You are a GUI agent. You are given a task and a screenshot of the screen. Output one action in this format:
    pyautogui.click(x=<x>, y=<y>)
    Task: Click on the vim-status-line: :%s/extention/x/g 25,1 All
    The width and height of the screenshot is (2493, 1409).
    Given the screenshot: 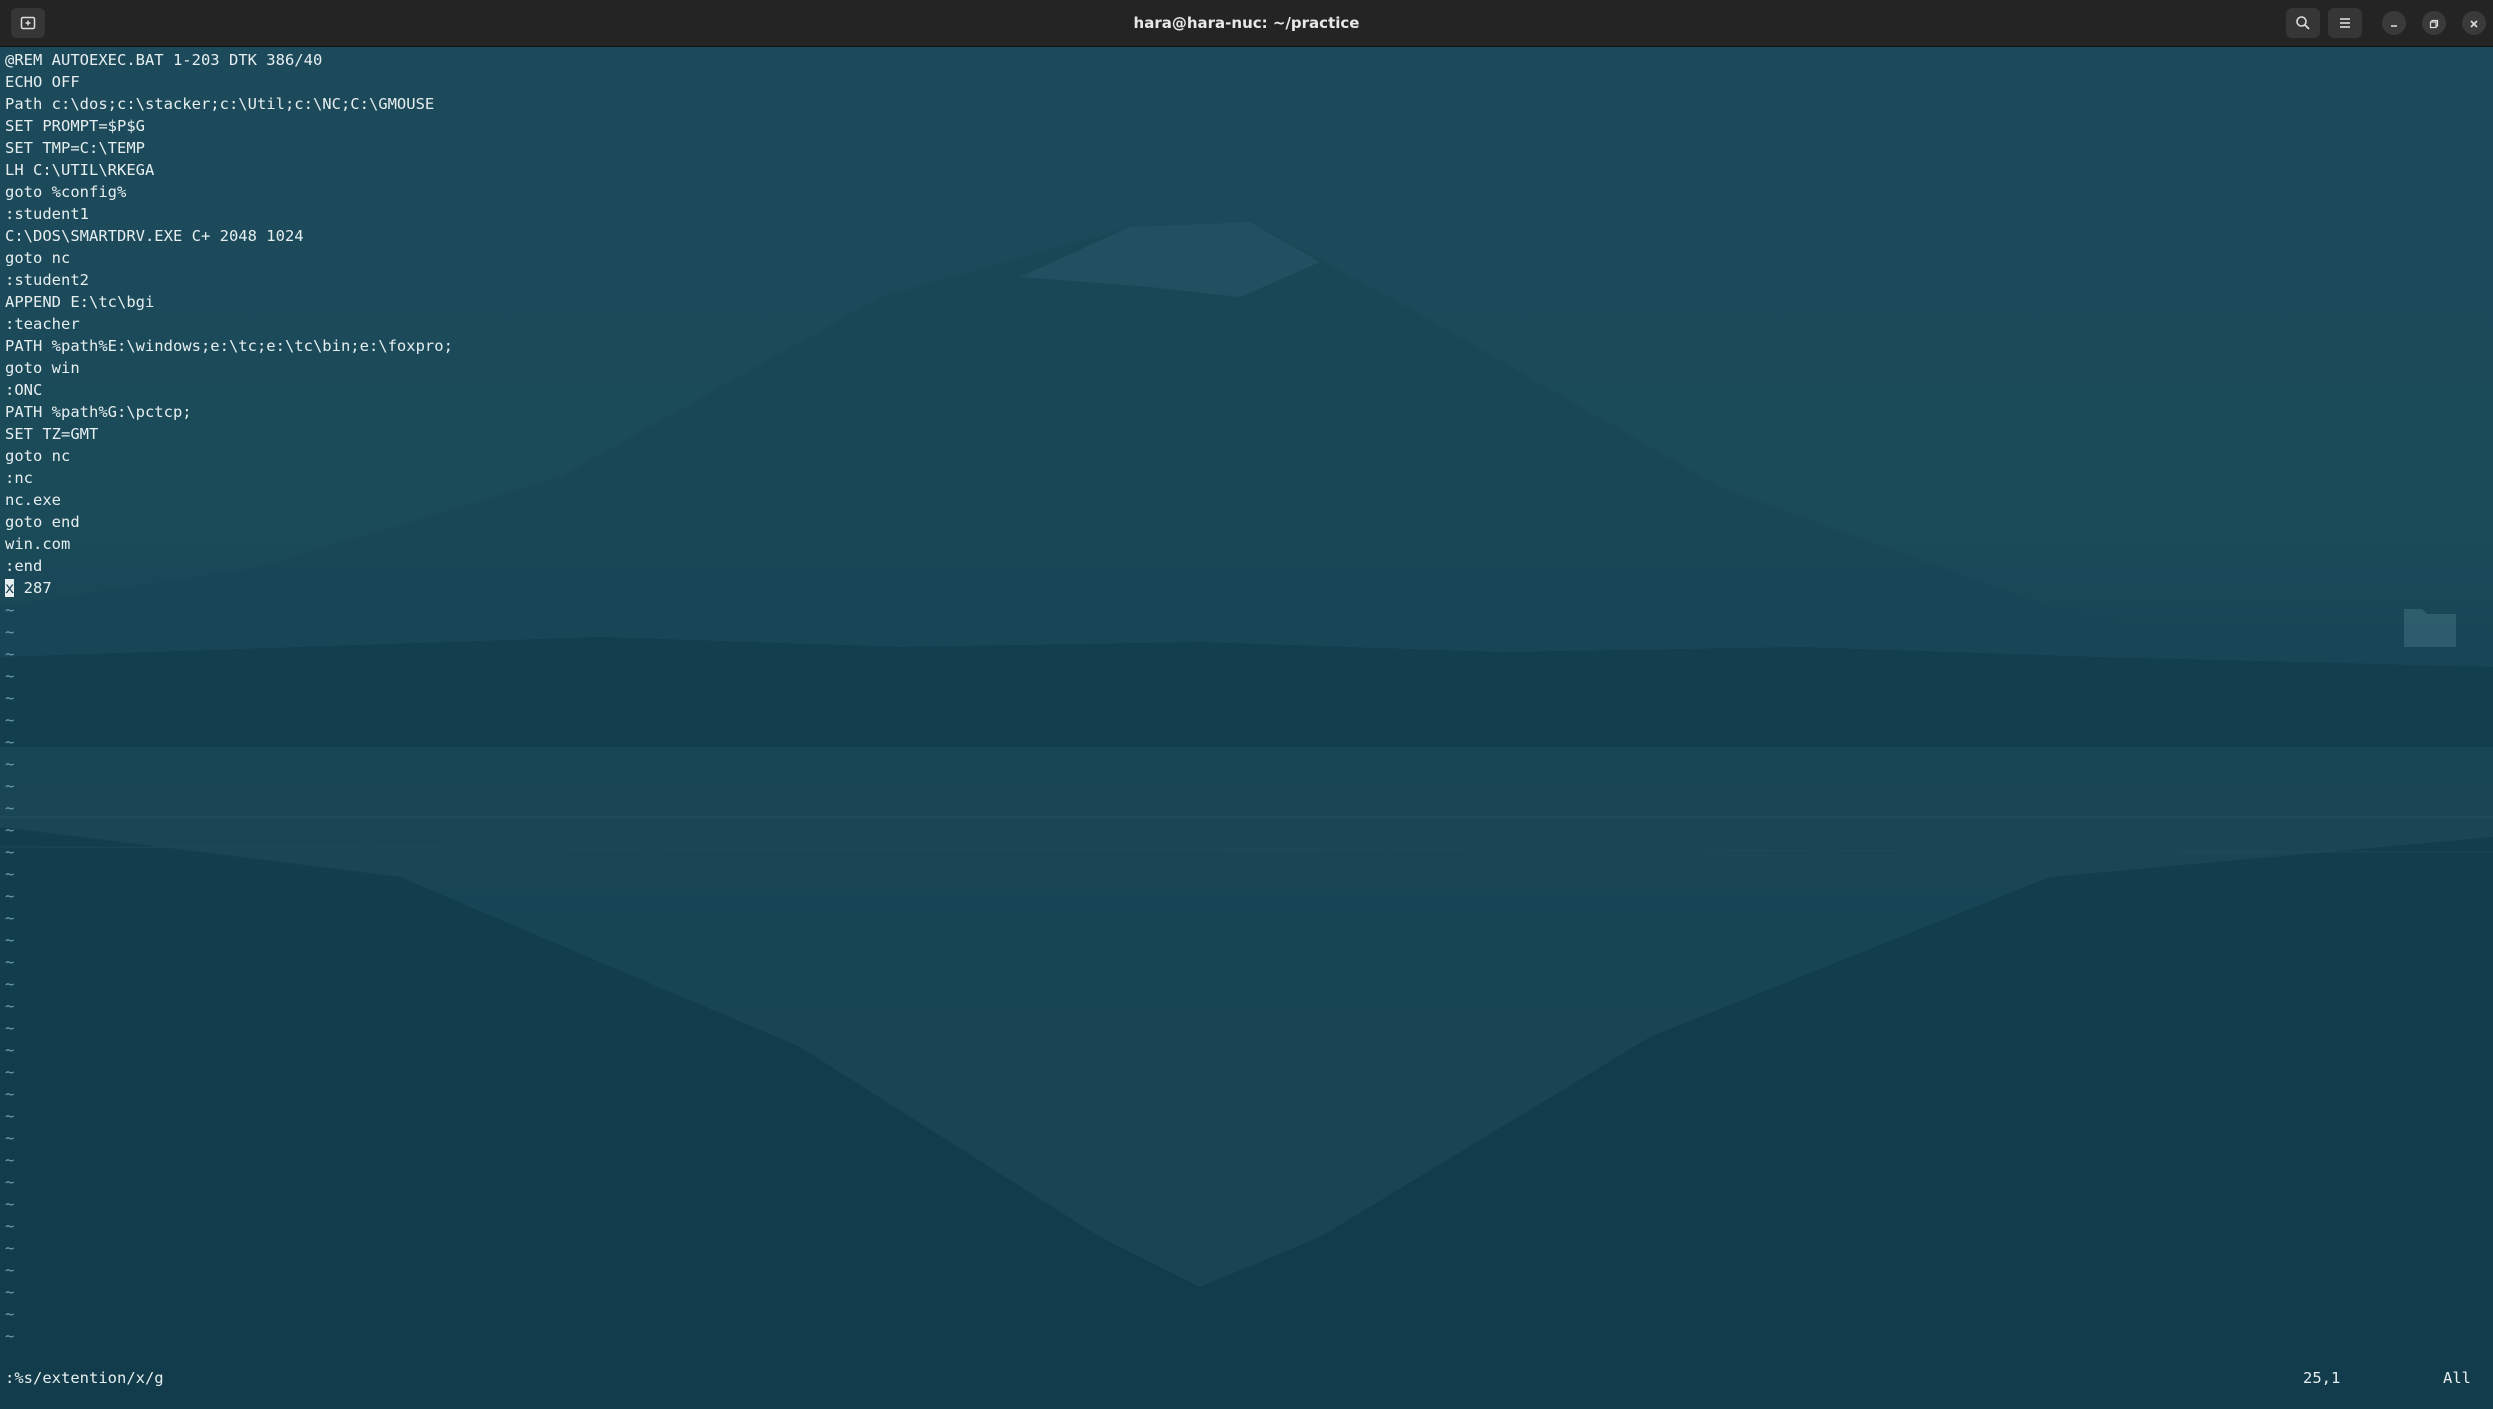 What is the action you would take?
    pyautogui.click(x=1246, y=1378)
    